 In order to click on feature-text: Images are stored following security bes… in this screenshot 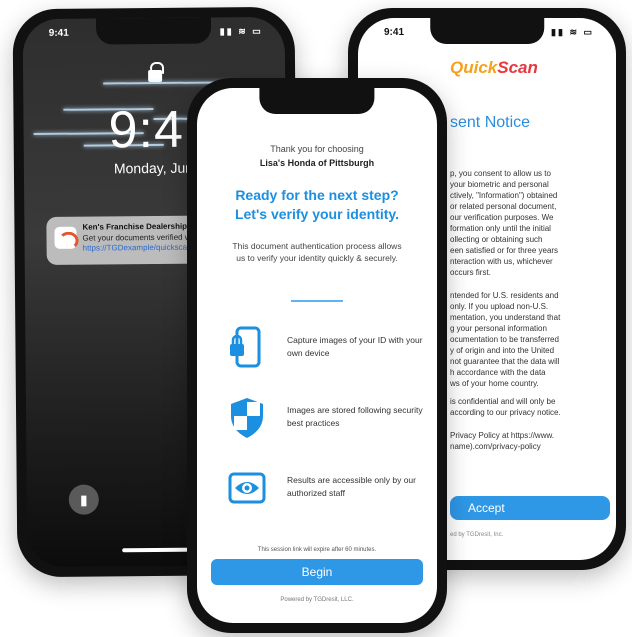, I will do `click(355, 416)`.